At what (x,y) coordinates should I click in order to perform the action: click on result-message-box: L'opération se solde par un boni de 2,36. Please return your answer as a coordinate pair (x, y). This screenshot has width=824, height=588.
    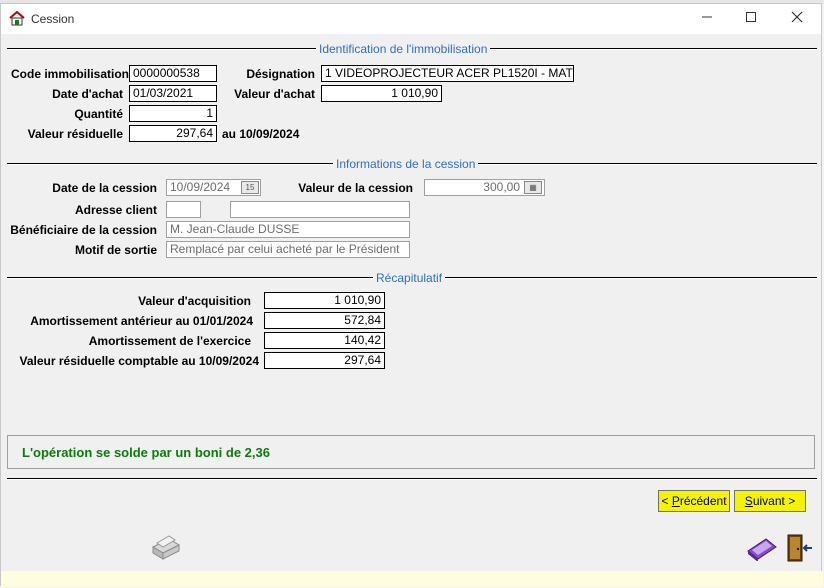
    Looking at the image, I should click on (411, 452).